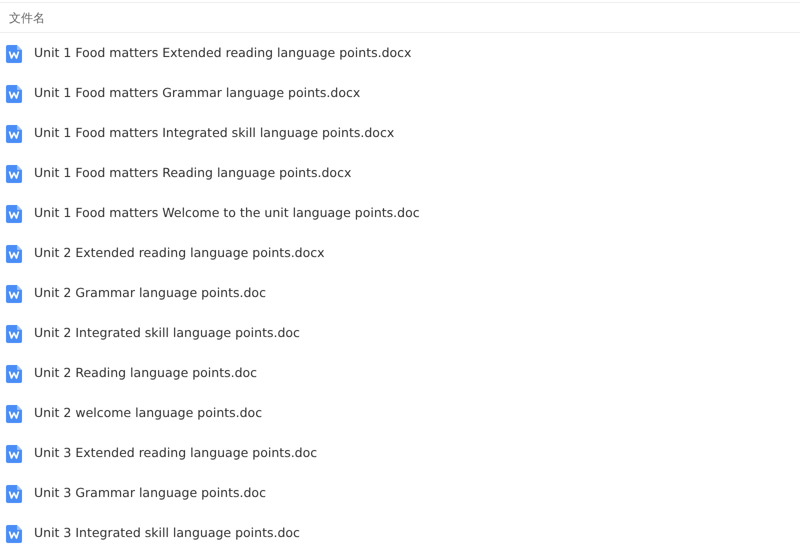  I want to click on file-name: Unit 3 Integrated skill language points.doc, so click(167, 533).